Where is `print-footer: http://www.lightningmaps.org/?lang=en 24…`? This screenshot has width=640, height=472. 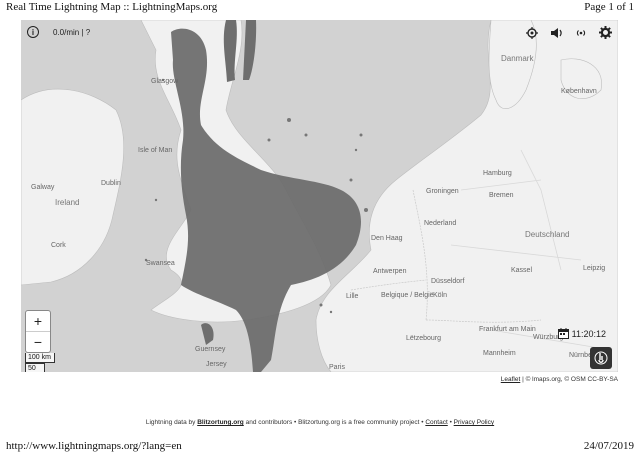
print-footer: http://www.lightningmaps.org/?lang=en 24… is located at coordinates (320, 446).